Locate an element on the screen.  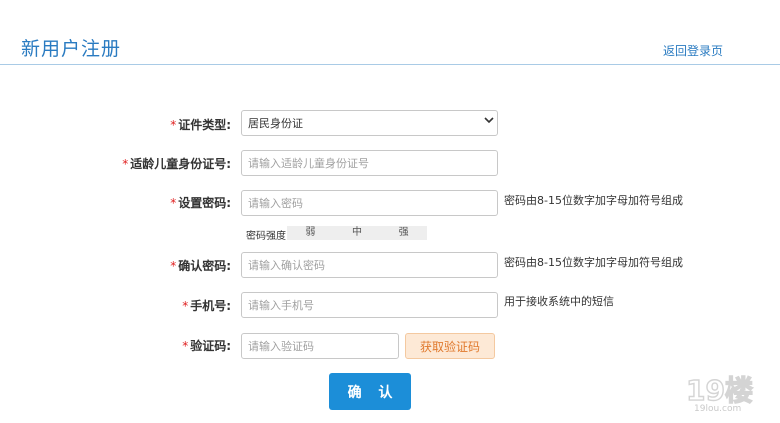
password-input is located at coordinates (369, 203).